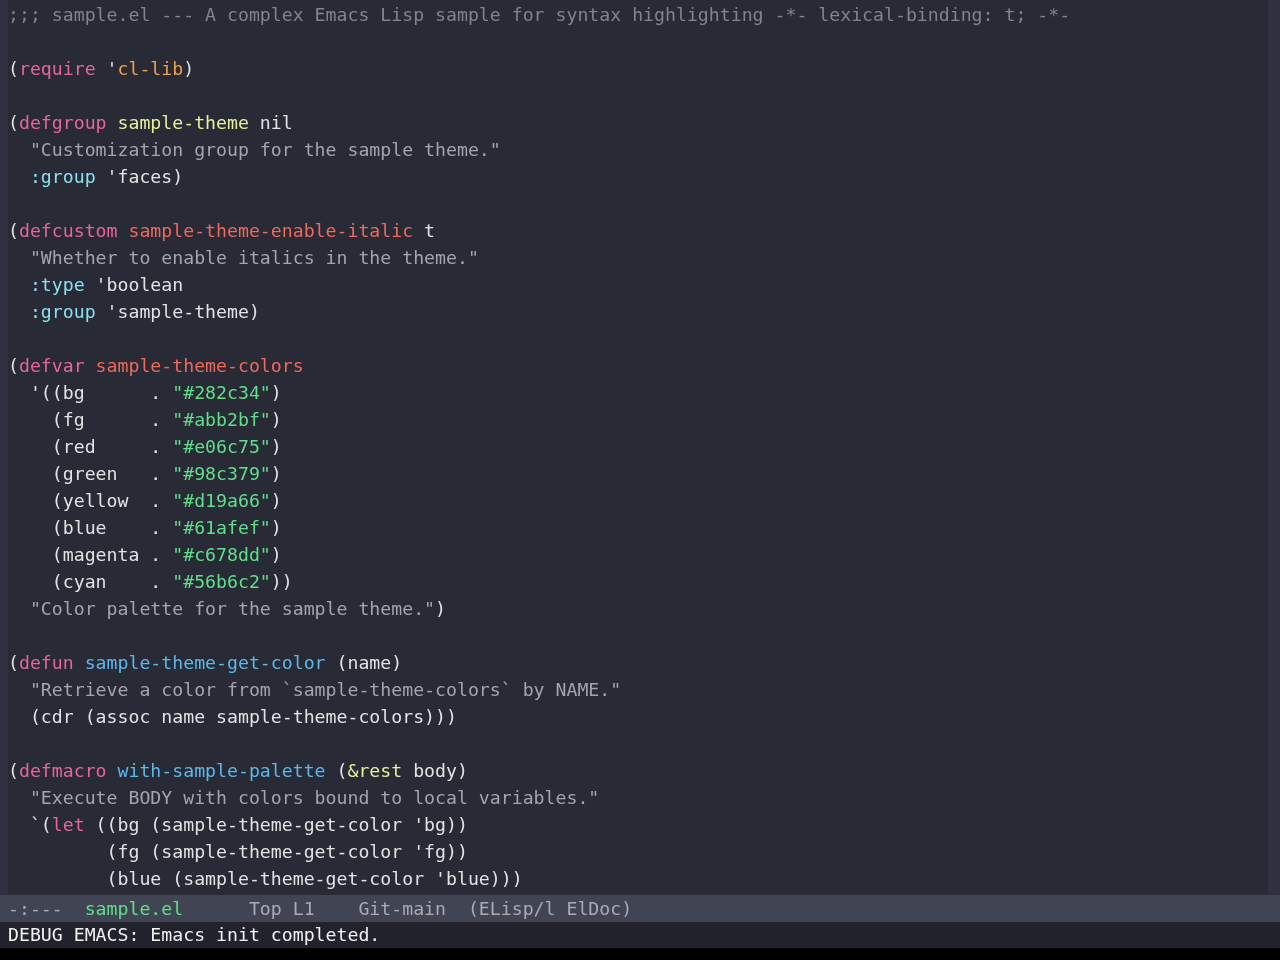 The height and width of the screenshot is (960, 1280). Describe the element at coordinates (265, 149) in the screenshot. I see `code-line: "Customization group for the sample theme."` at that location.